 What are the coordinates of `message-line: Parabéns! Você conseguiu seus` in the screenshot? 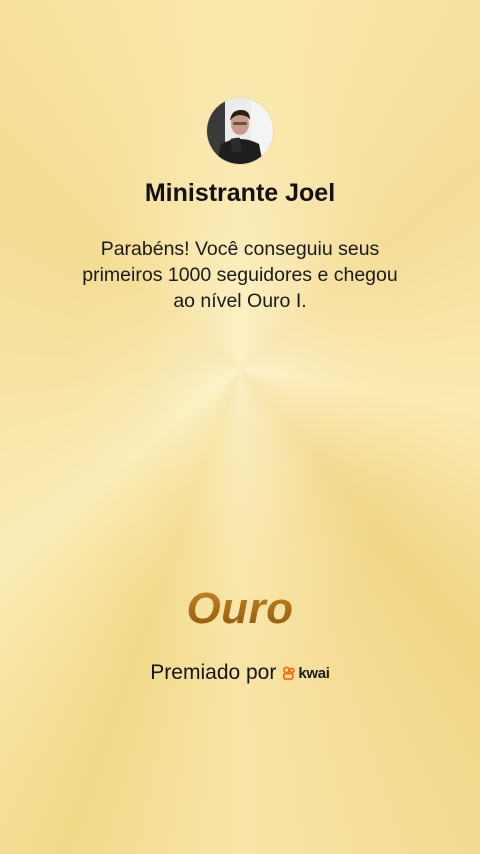 It's located at (240, 249).